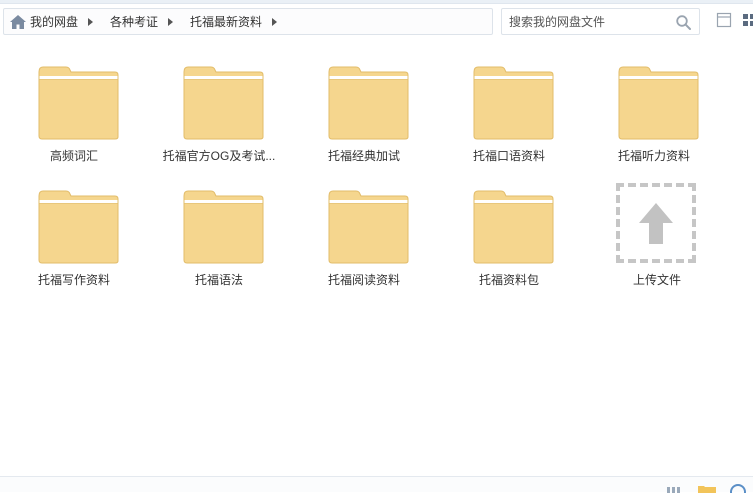  What do you see at coordinates (376, 484) in the screenshot?
I see `bottom-bar` at bounding box center [376, 484].